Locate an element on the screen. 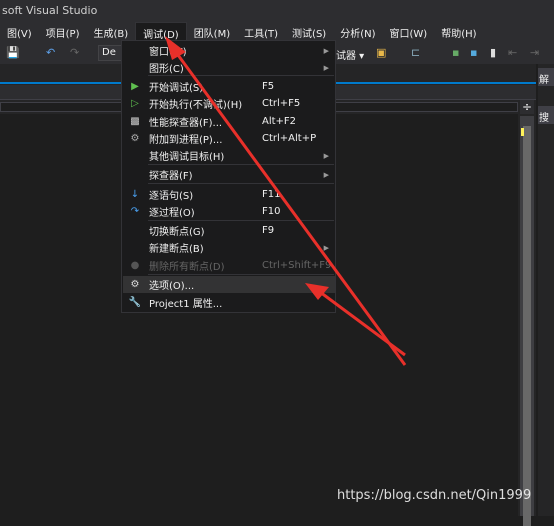 The height and width of the screenshot is (526, 554). arrowhead is located at coordinates (175, 48).